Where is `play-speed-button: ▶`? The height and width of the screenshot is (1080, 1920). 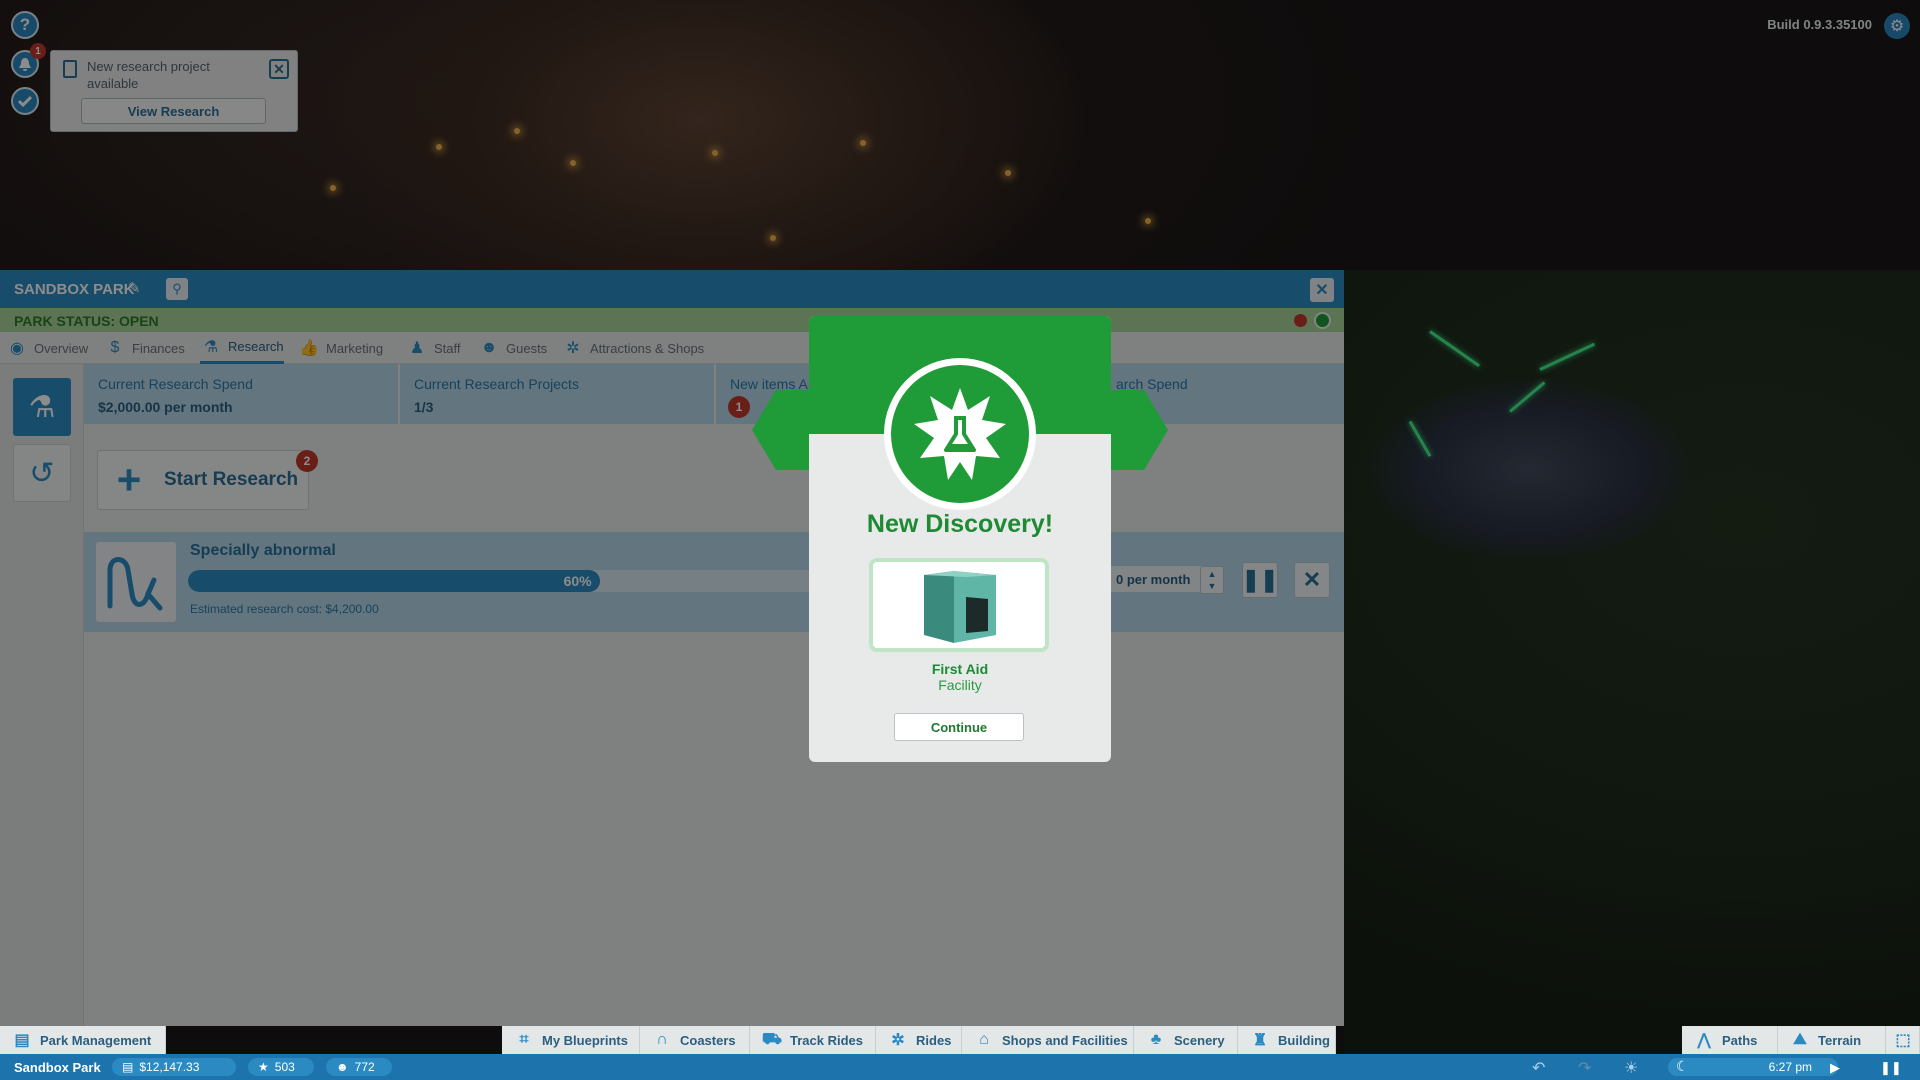 play-speed-button: ▶ is located at coordinates (1835, 1068).